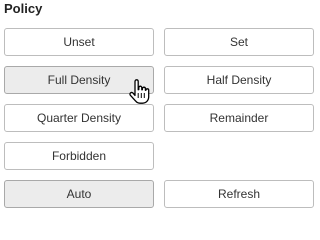 This screenshot has height=240, width=320. I want to click on unset-button: Unset, so click(79, 42).